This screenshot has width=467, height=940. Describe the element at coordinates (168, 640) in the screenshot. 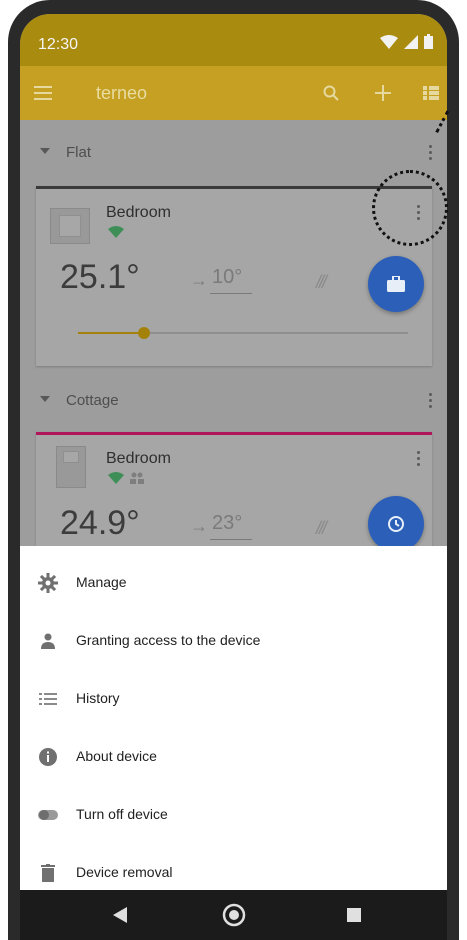

I see `menu-item-label: Granting access to the device` at that location.